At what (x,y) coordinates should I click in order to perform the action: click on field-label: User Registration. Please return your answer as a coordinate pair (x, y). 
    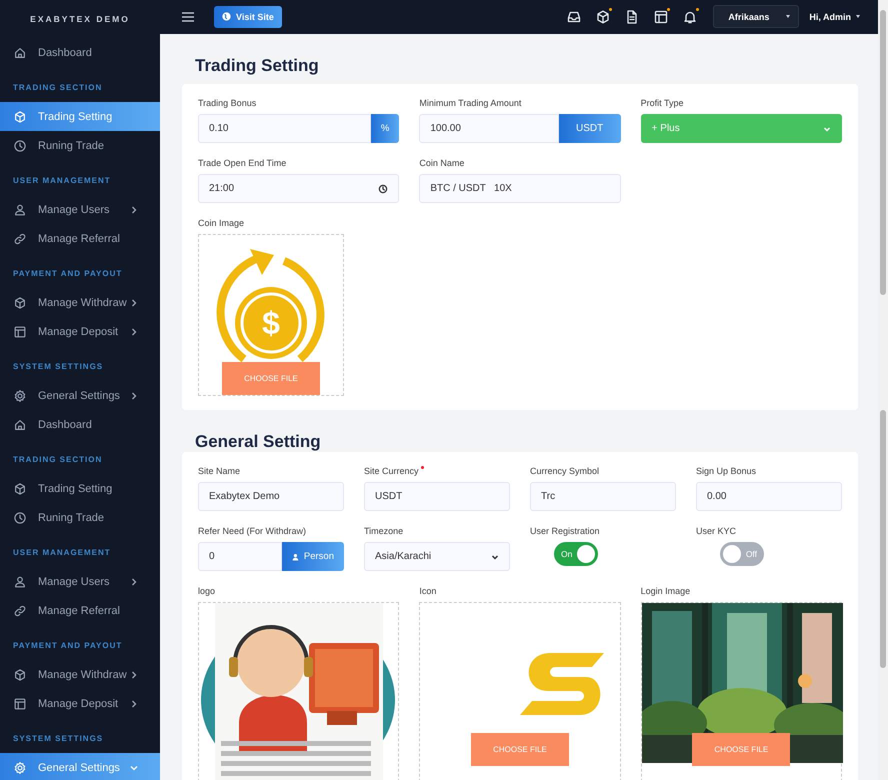
    Looking at the image, I should click on (565, 531).